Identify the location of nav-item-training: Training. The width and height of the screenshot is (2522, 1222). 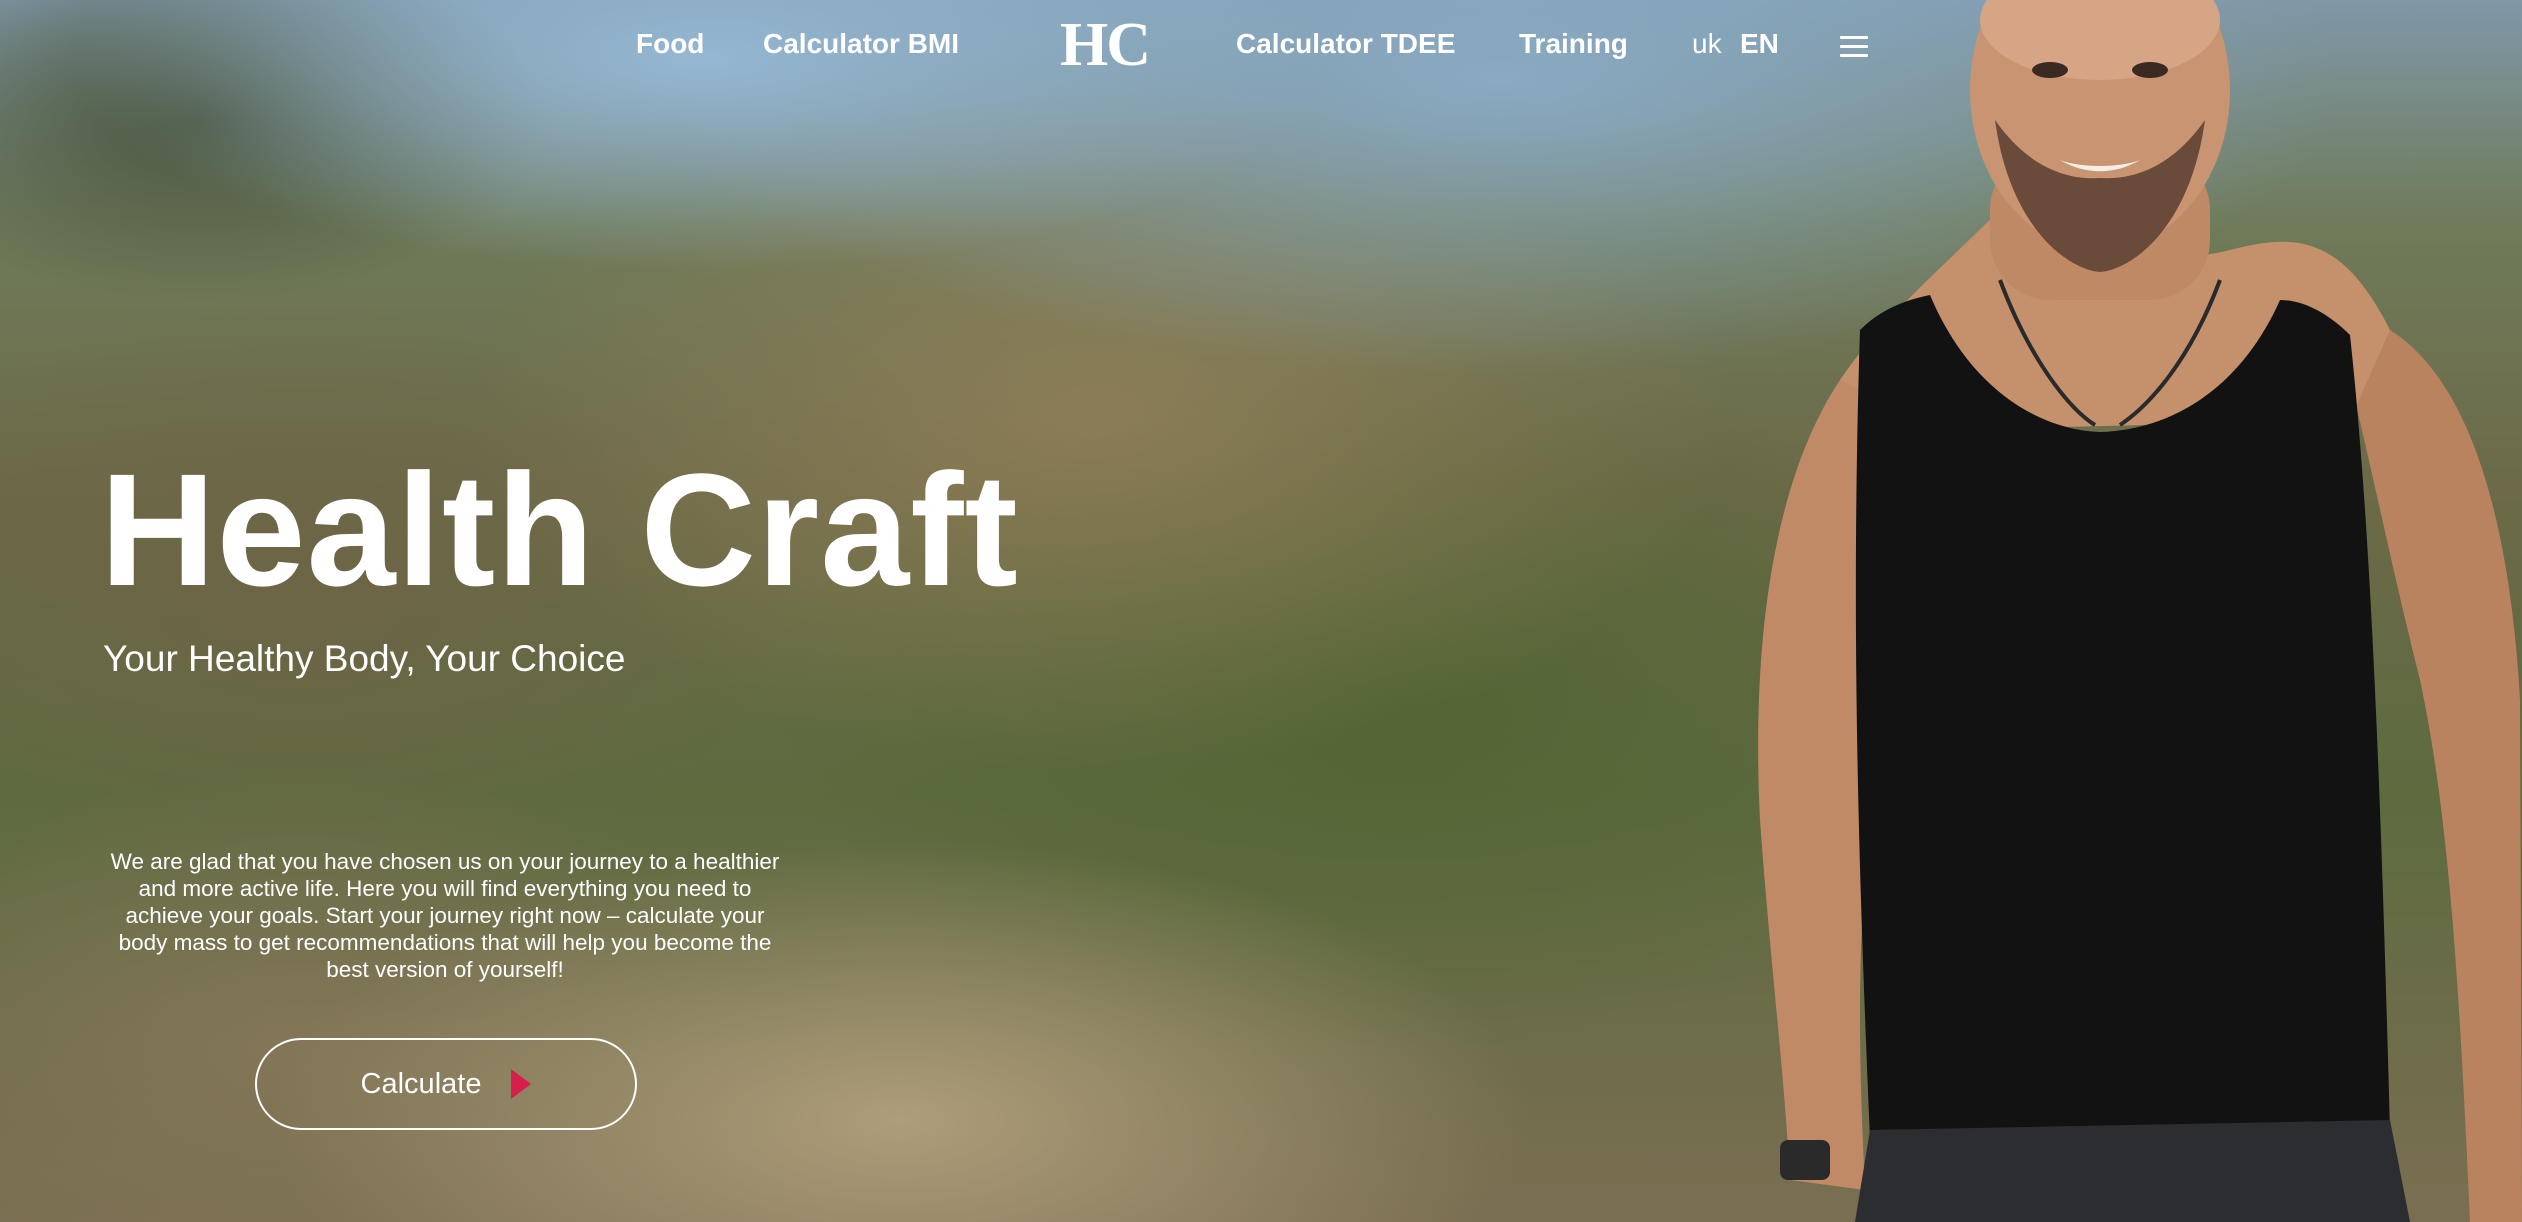
(1573, 44).